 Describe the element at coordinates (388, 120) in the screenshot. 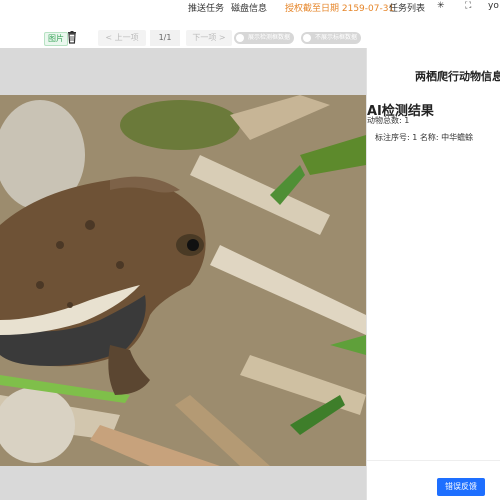

I see `animal-count: 动物总数: 1` at that location.